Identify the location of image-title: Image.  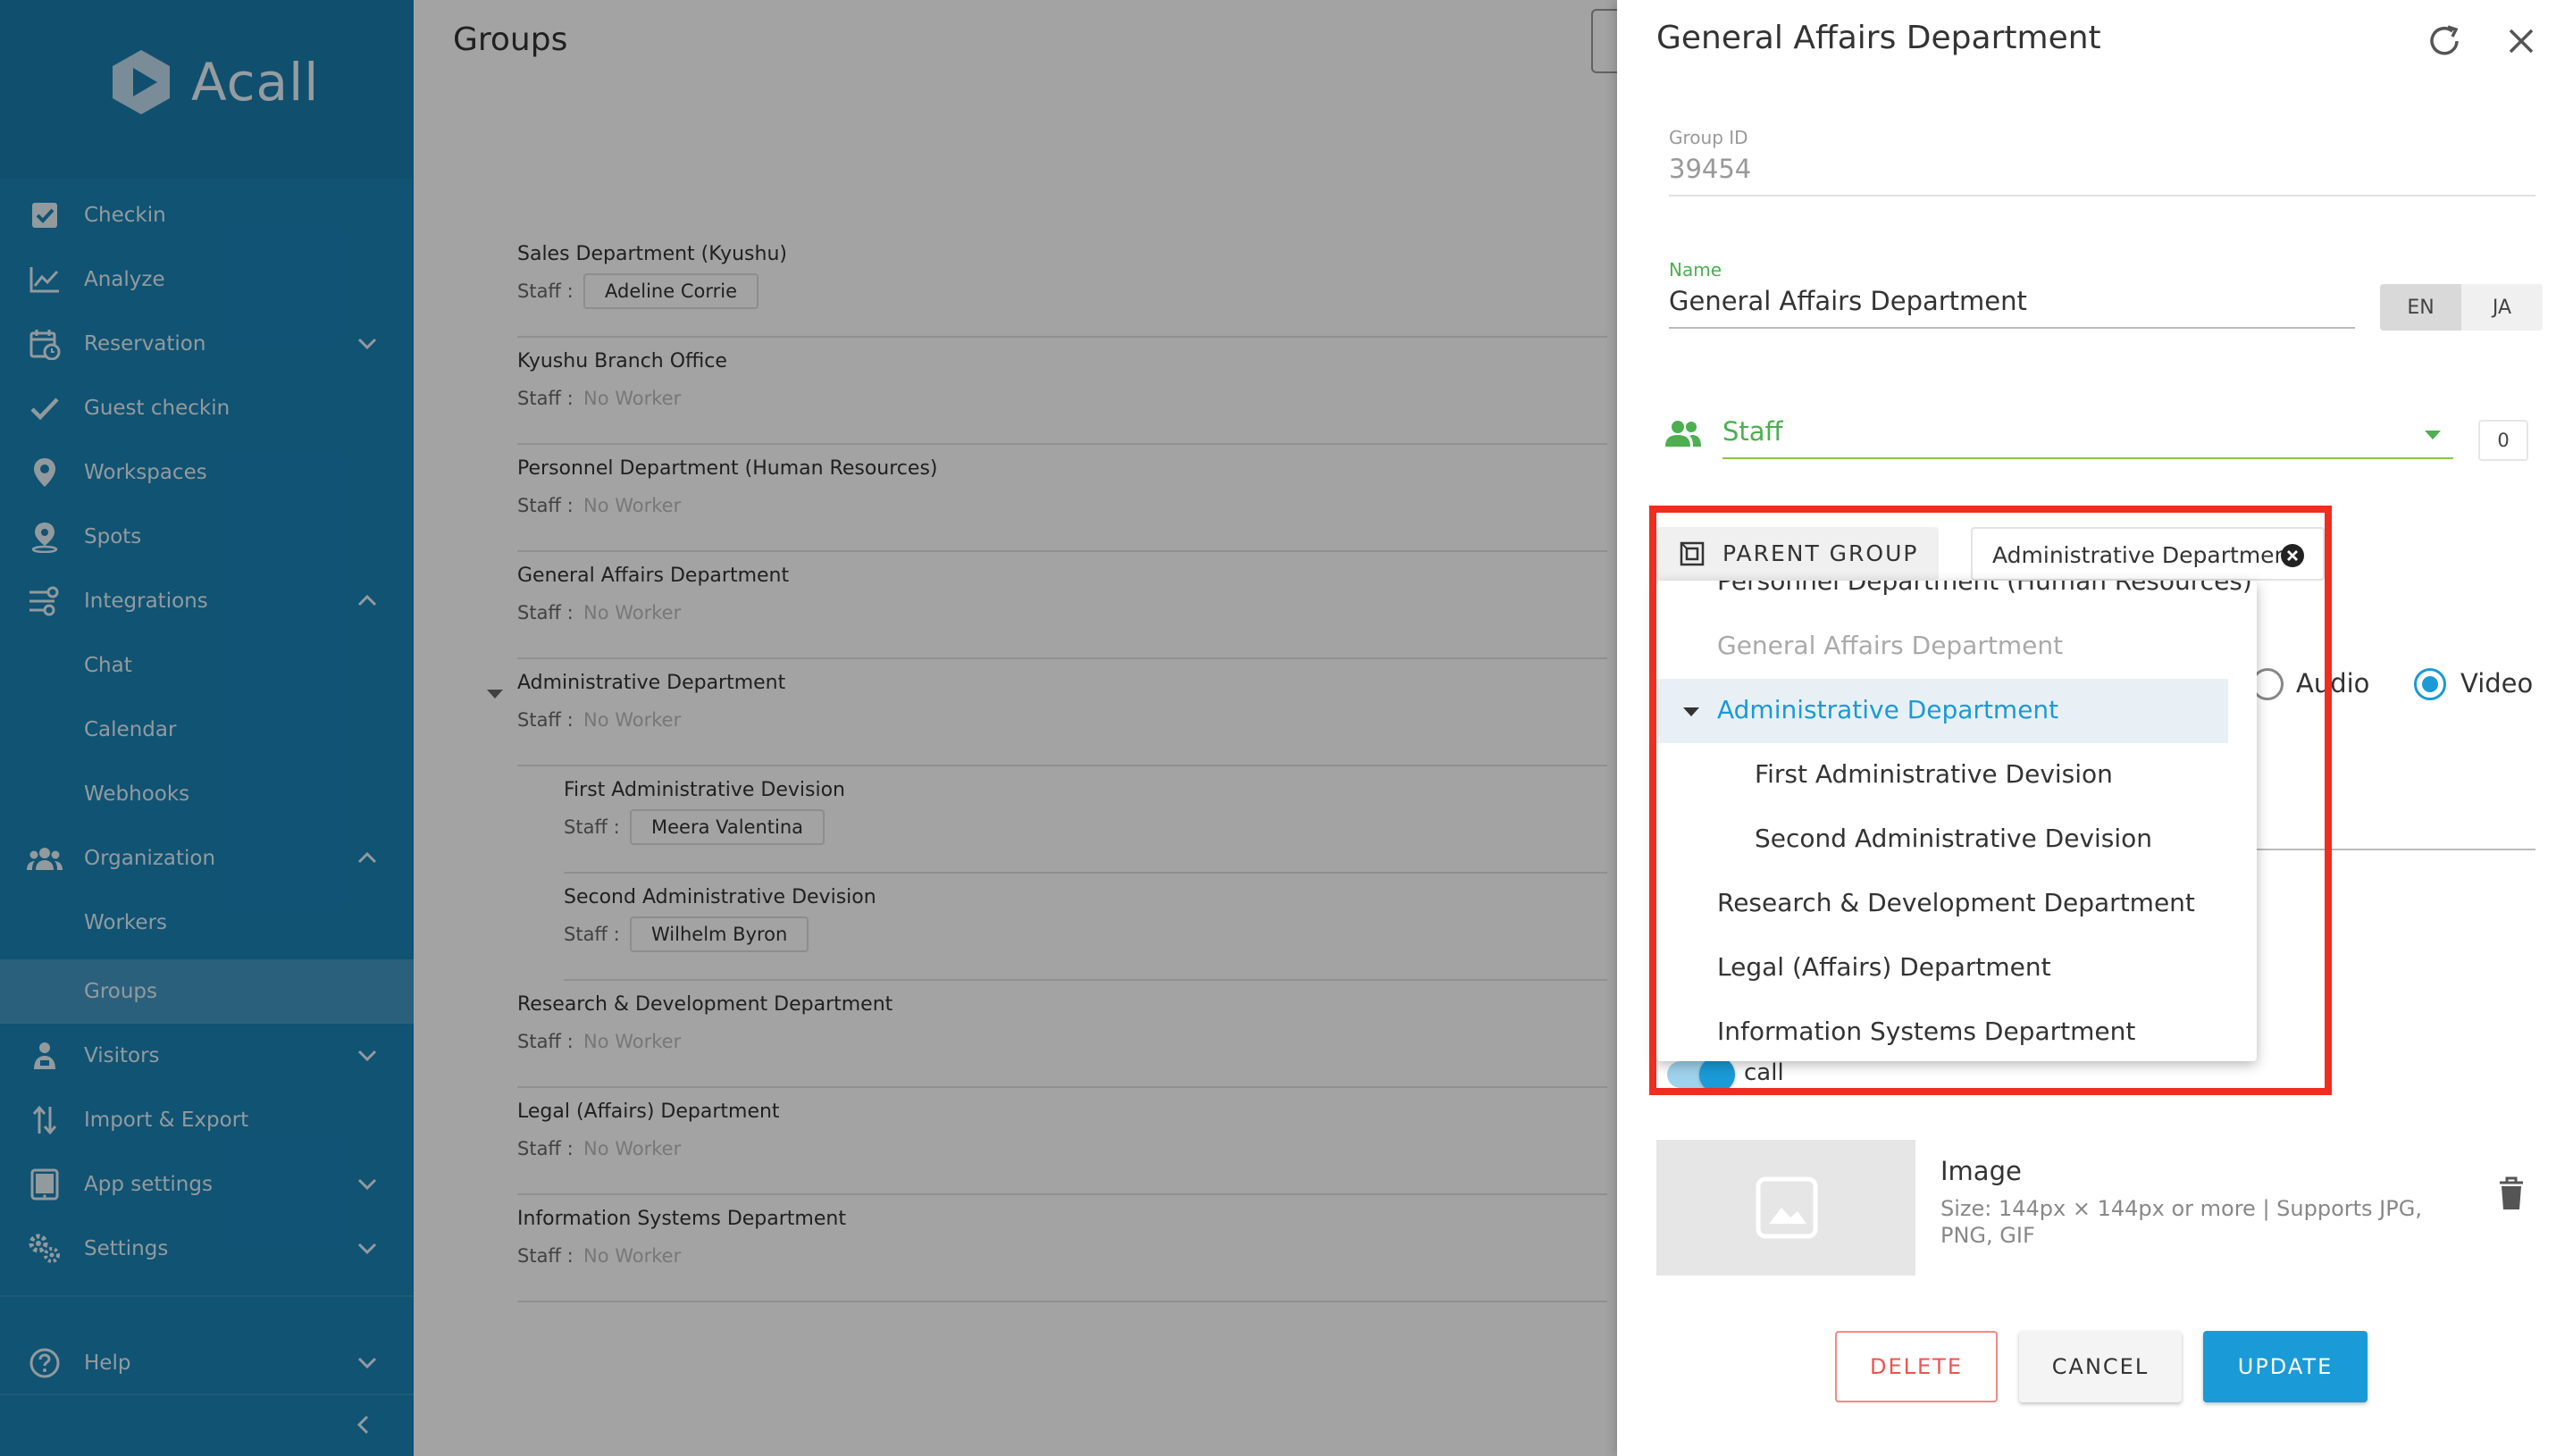
(1981, 1171).